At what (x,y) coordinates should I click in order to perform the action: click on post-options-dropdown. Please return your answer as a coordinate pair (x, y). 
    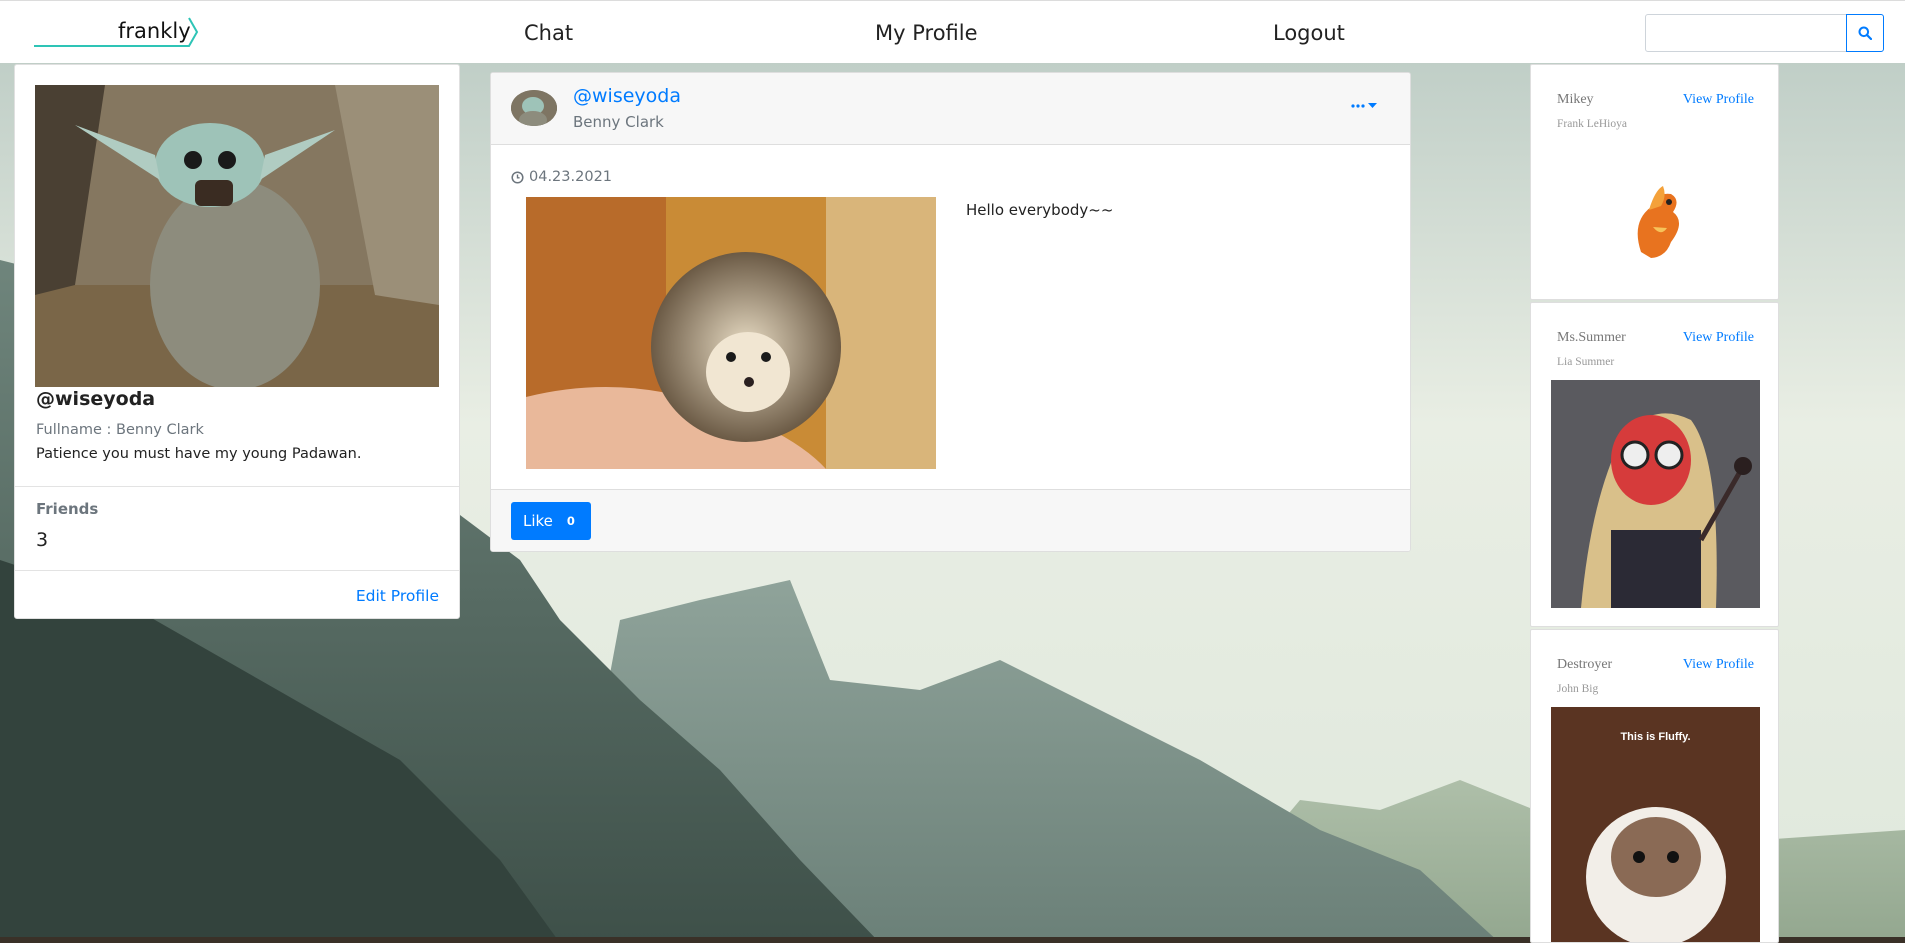
    Looking at the image, I should click on (1364, 106).